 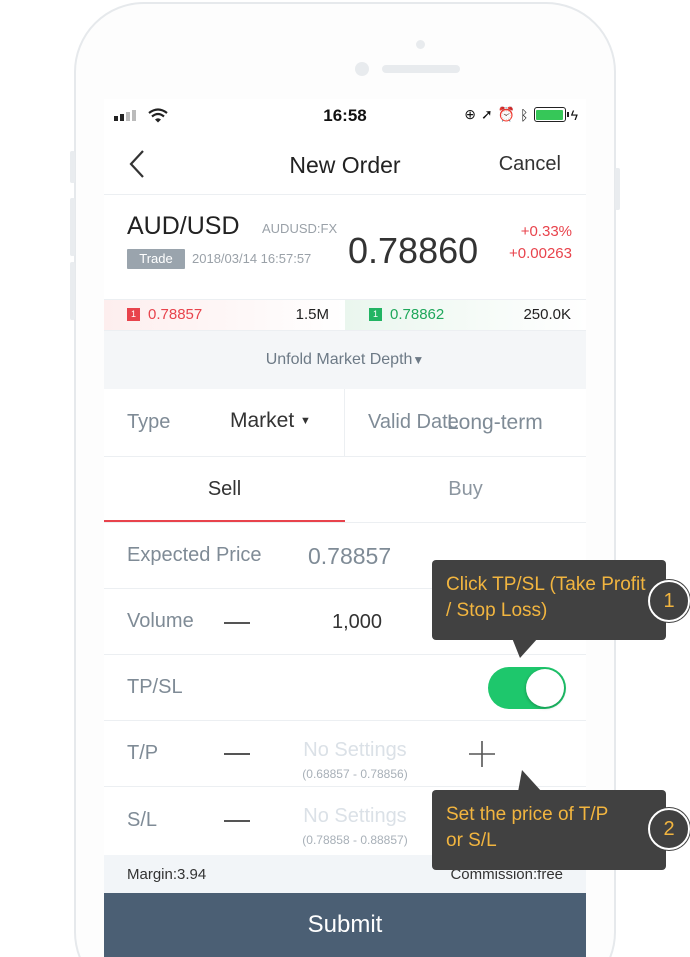 I want to click on tab-sell: Sell, so click(x=224, y=489).